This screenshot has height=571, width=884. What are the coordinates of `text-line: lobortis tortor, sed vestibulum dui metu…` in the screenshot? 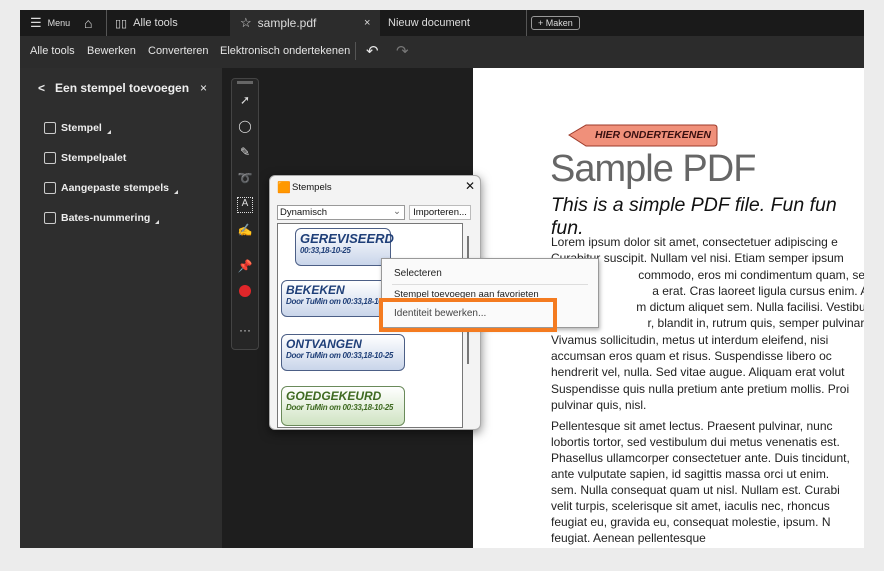 It's located at (695, 442).